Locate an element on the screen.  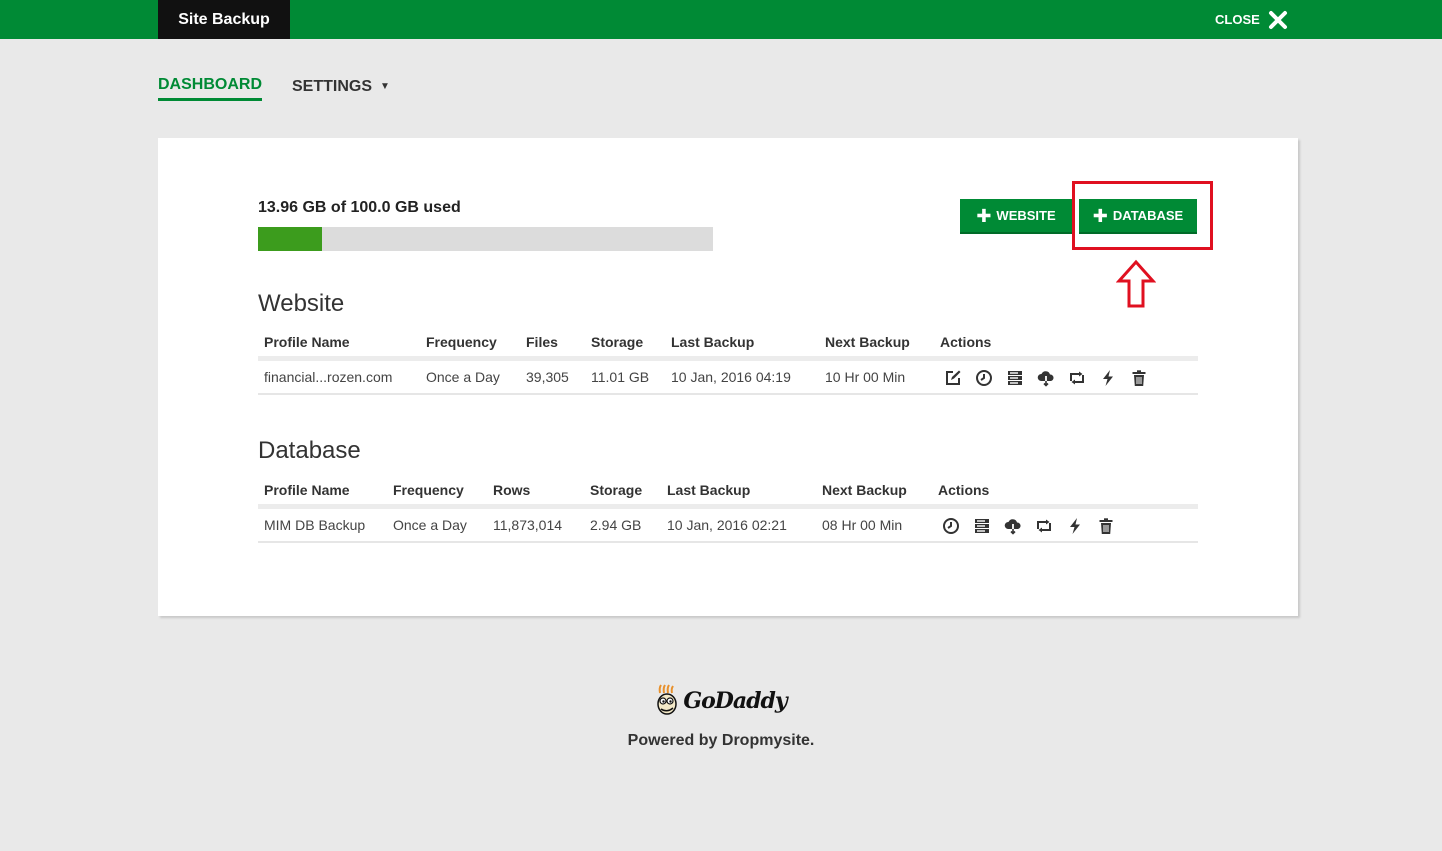
up-arrow-annotation is located at coordinates (1136, 286).